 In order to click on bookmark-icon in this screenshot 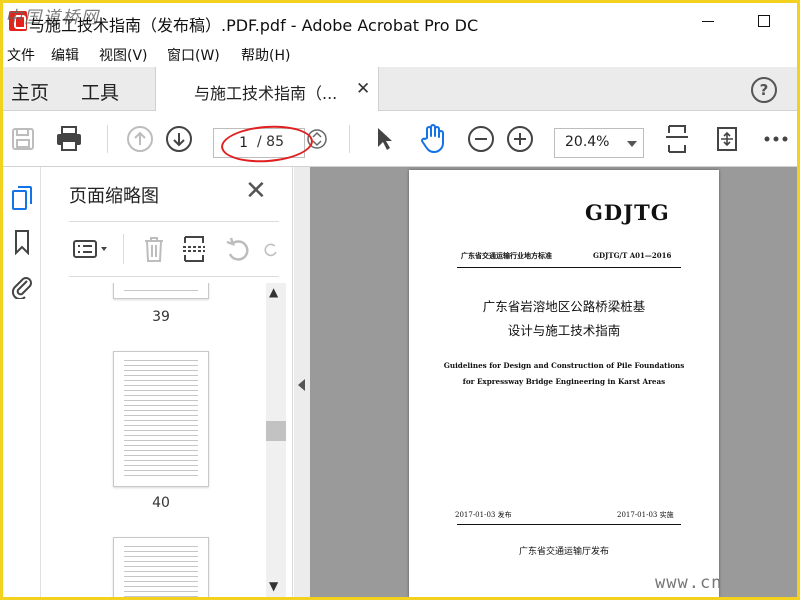, I will do `click(22, 242)`.